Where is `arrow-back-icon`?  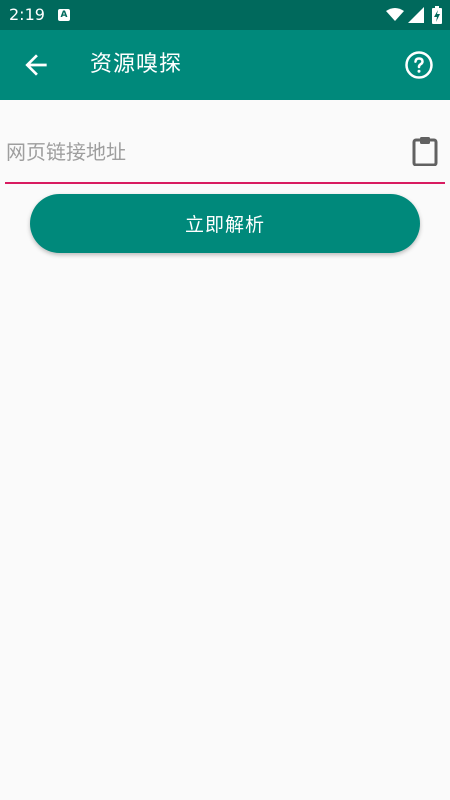 arrow-back-icon is located at coordinates (36, 65).